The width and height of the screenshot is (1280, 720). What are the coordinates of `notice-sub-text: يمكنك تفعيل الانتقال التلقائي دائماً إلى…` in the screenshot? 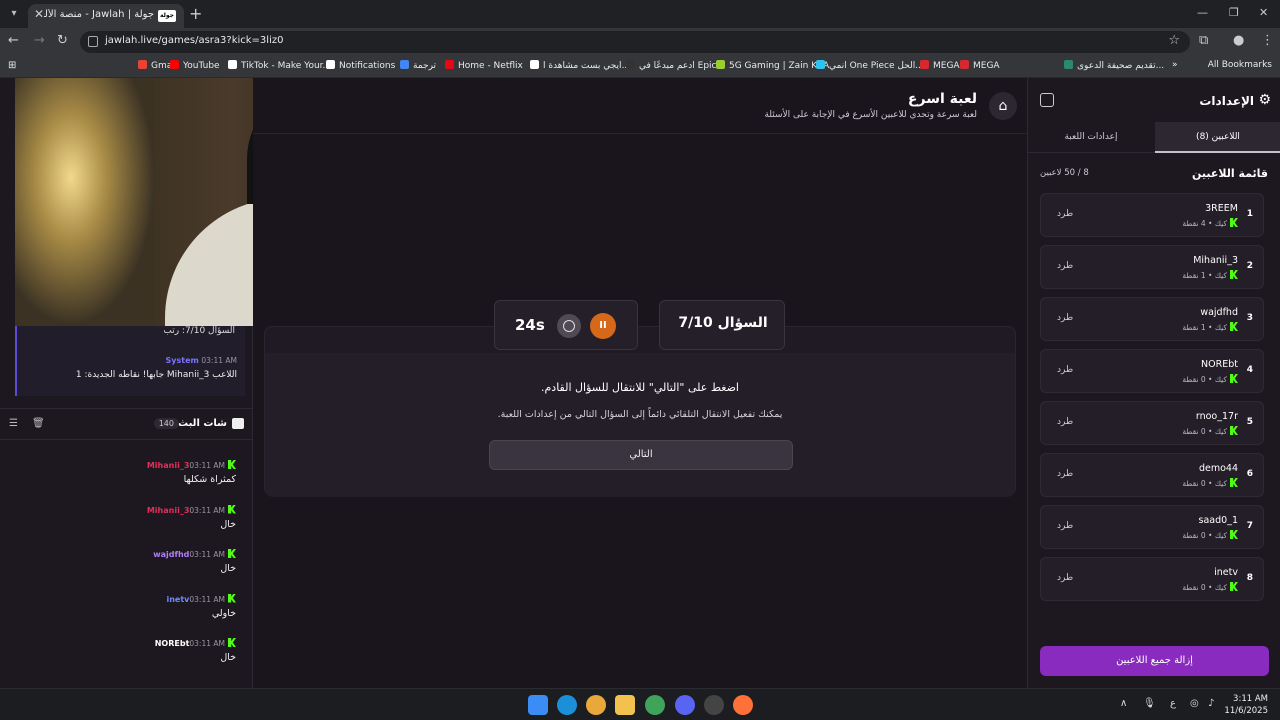 It's located at (640, 414).